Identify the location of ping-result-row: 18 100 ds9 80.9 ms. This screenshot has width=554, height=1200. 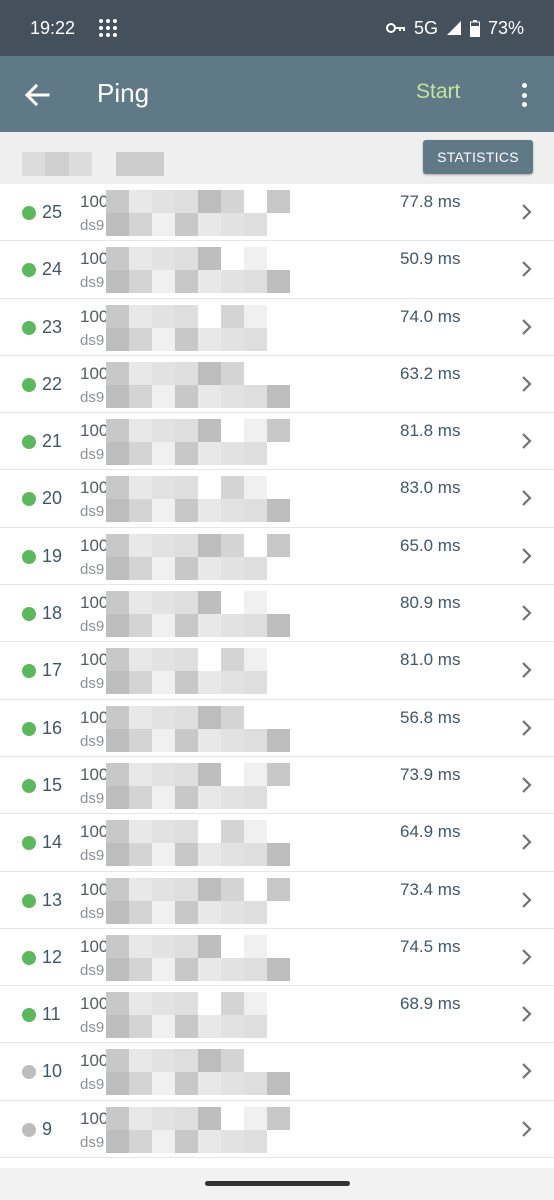
(277, 614).